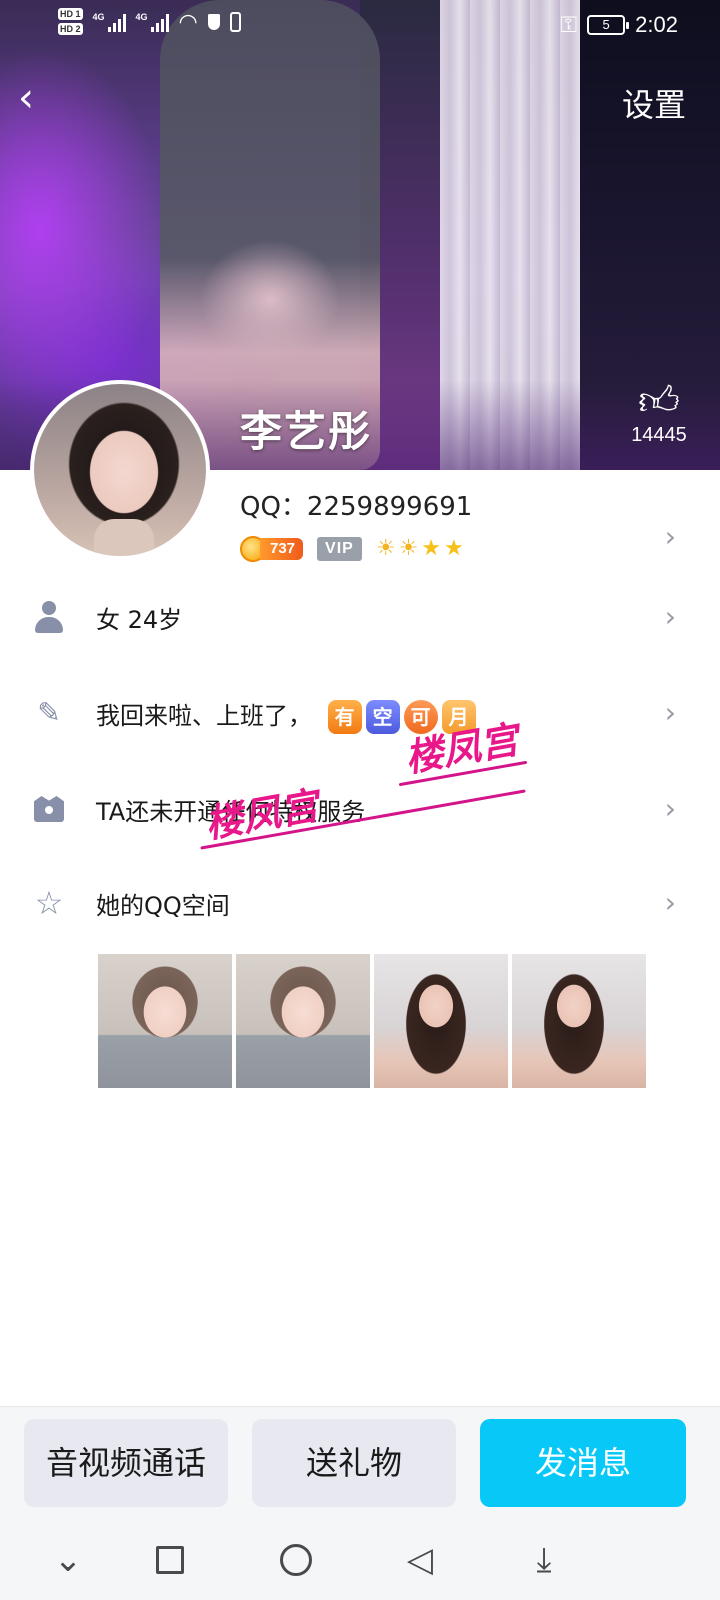  Describe the element at coordinates (420, 549) in the screenshot. I see `level-icons: ☀ ☀ ★ ★` at that location.